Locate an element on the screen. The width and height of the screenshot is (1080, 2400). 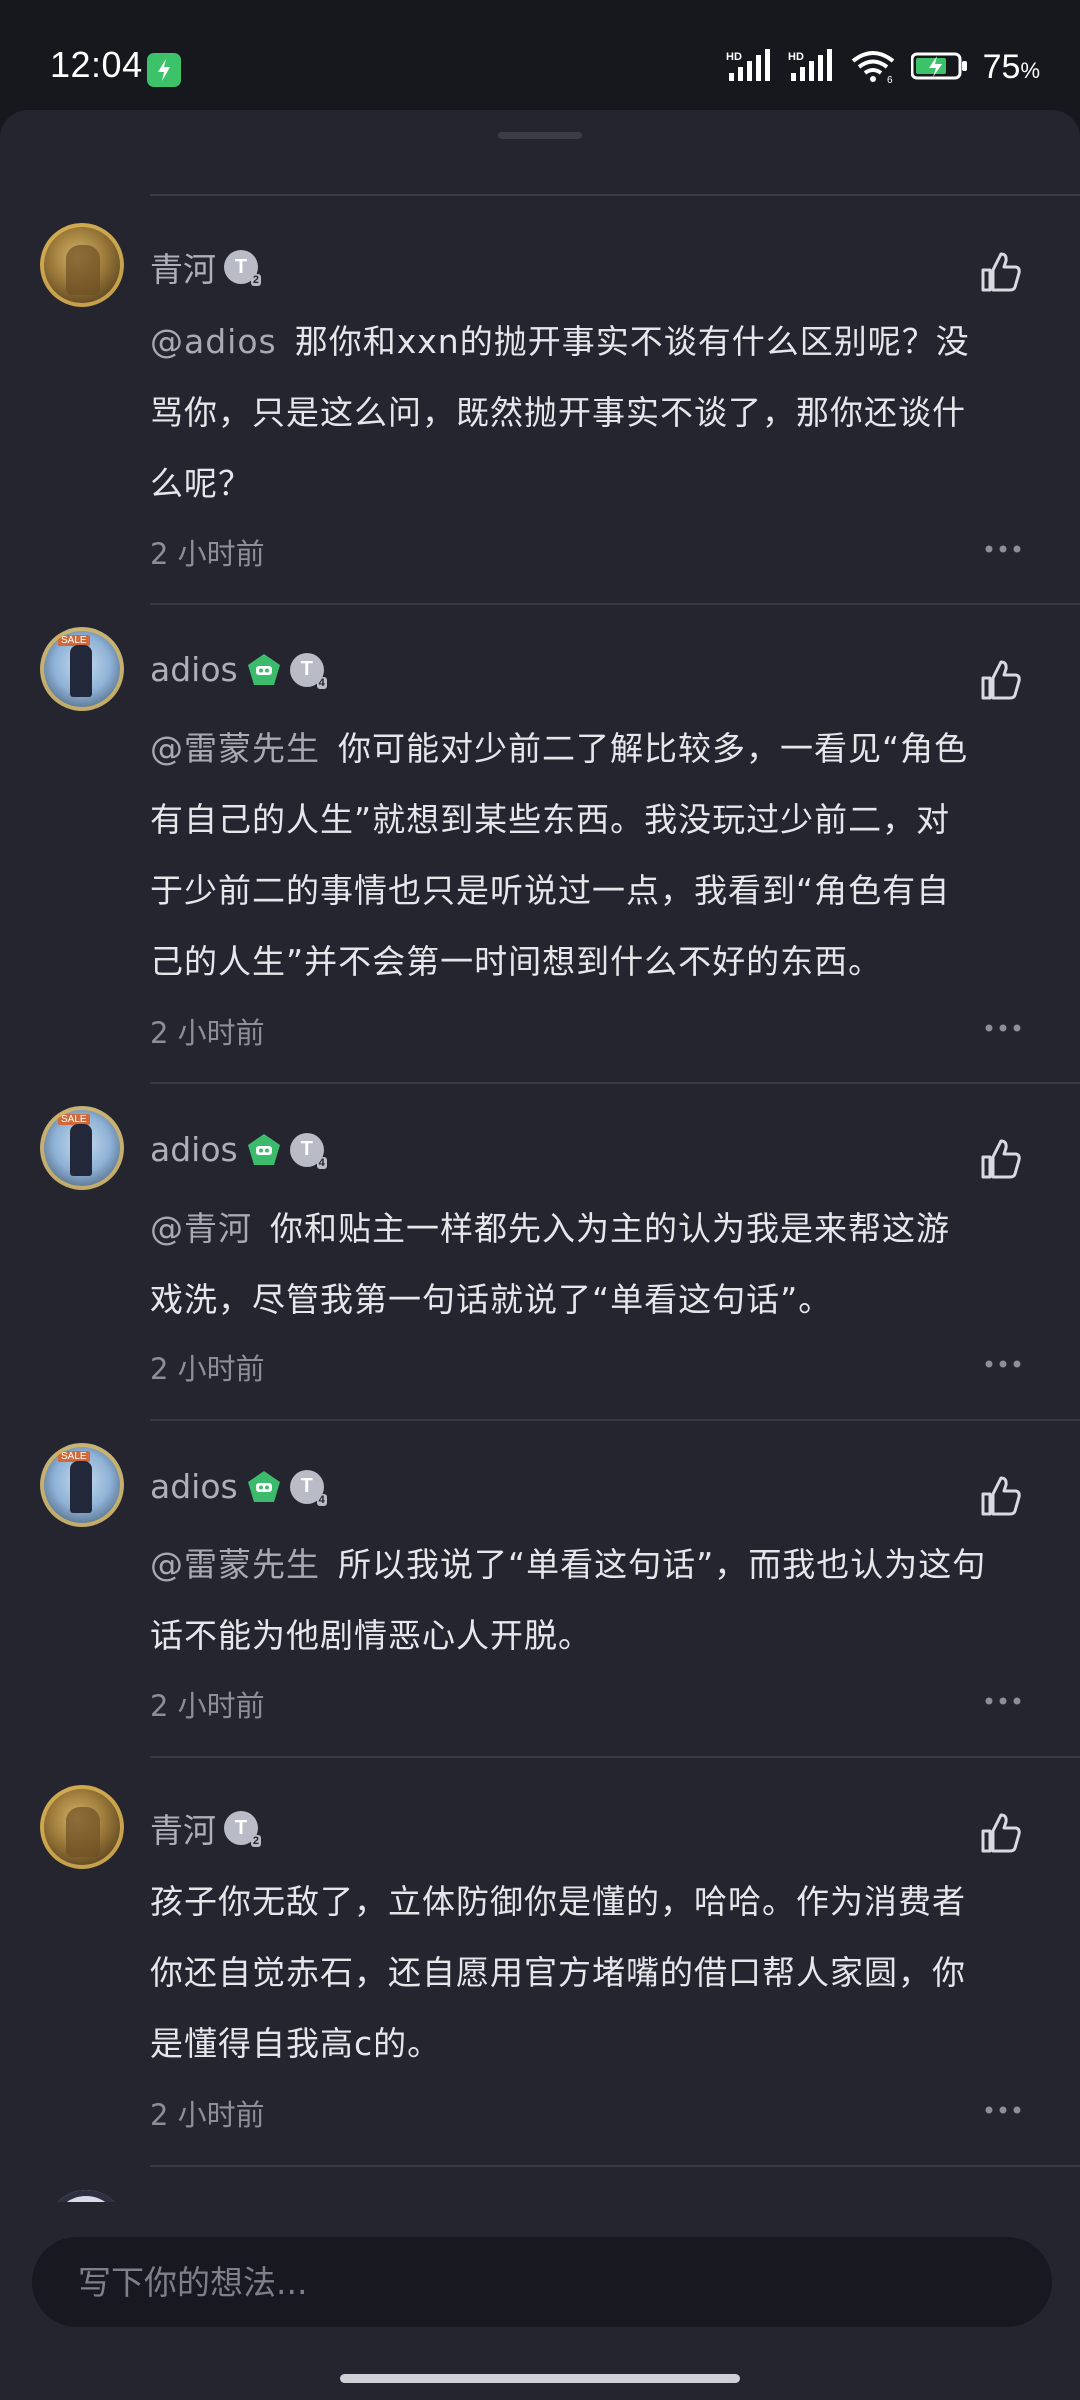
battery-percent: 75% is located at coordinates (1011, 67).